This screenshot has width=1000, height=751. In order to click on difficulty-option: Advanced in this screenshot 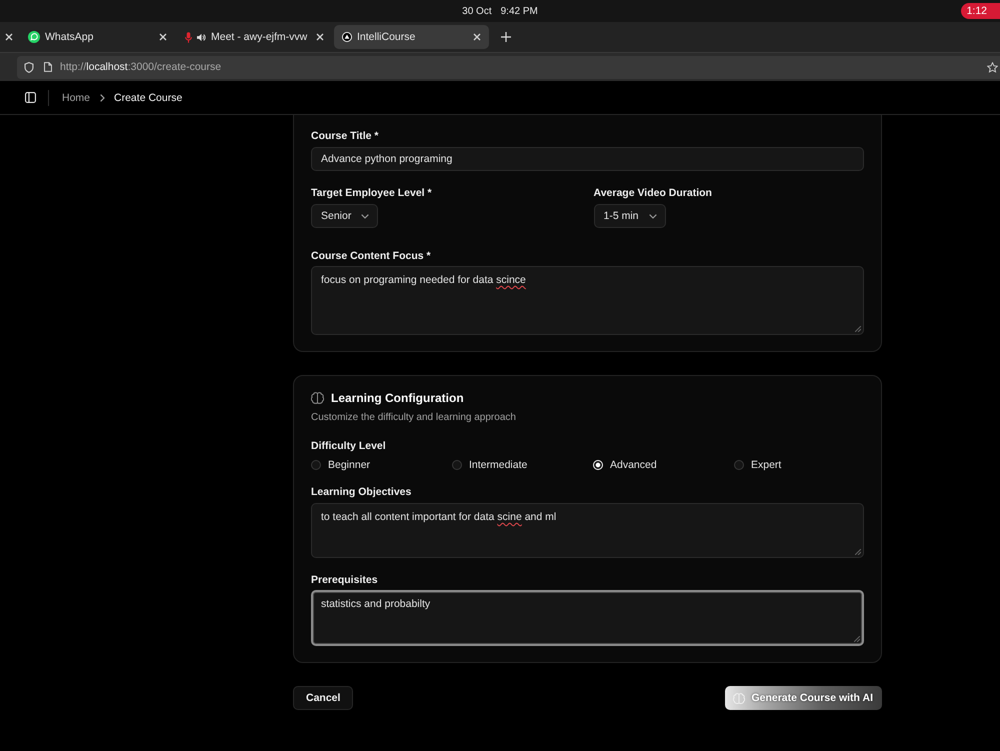, I will do `click(625, 465)`.